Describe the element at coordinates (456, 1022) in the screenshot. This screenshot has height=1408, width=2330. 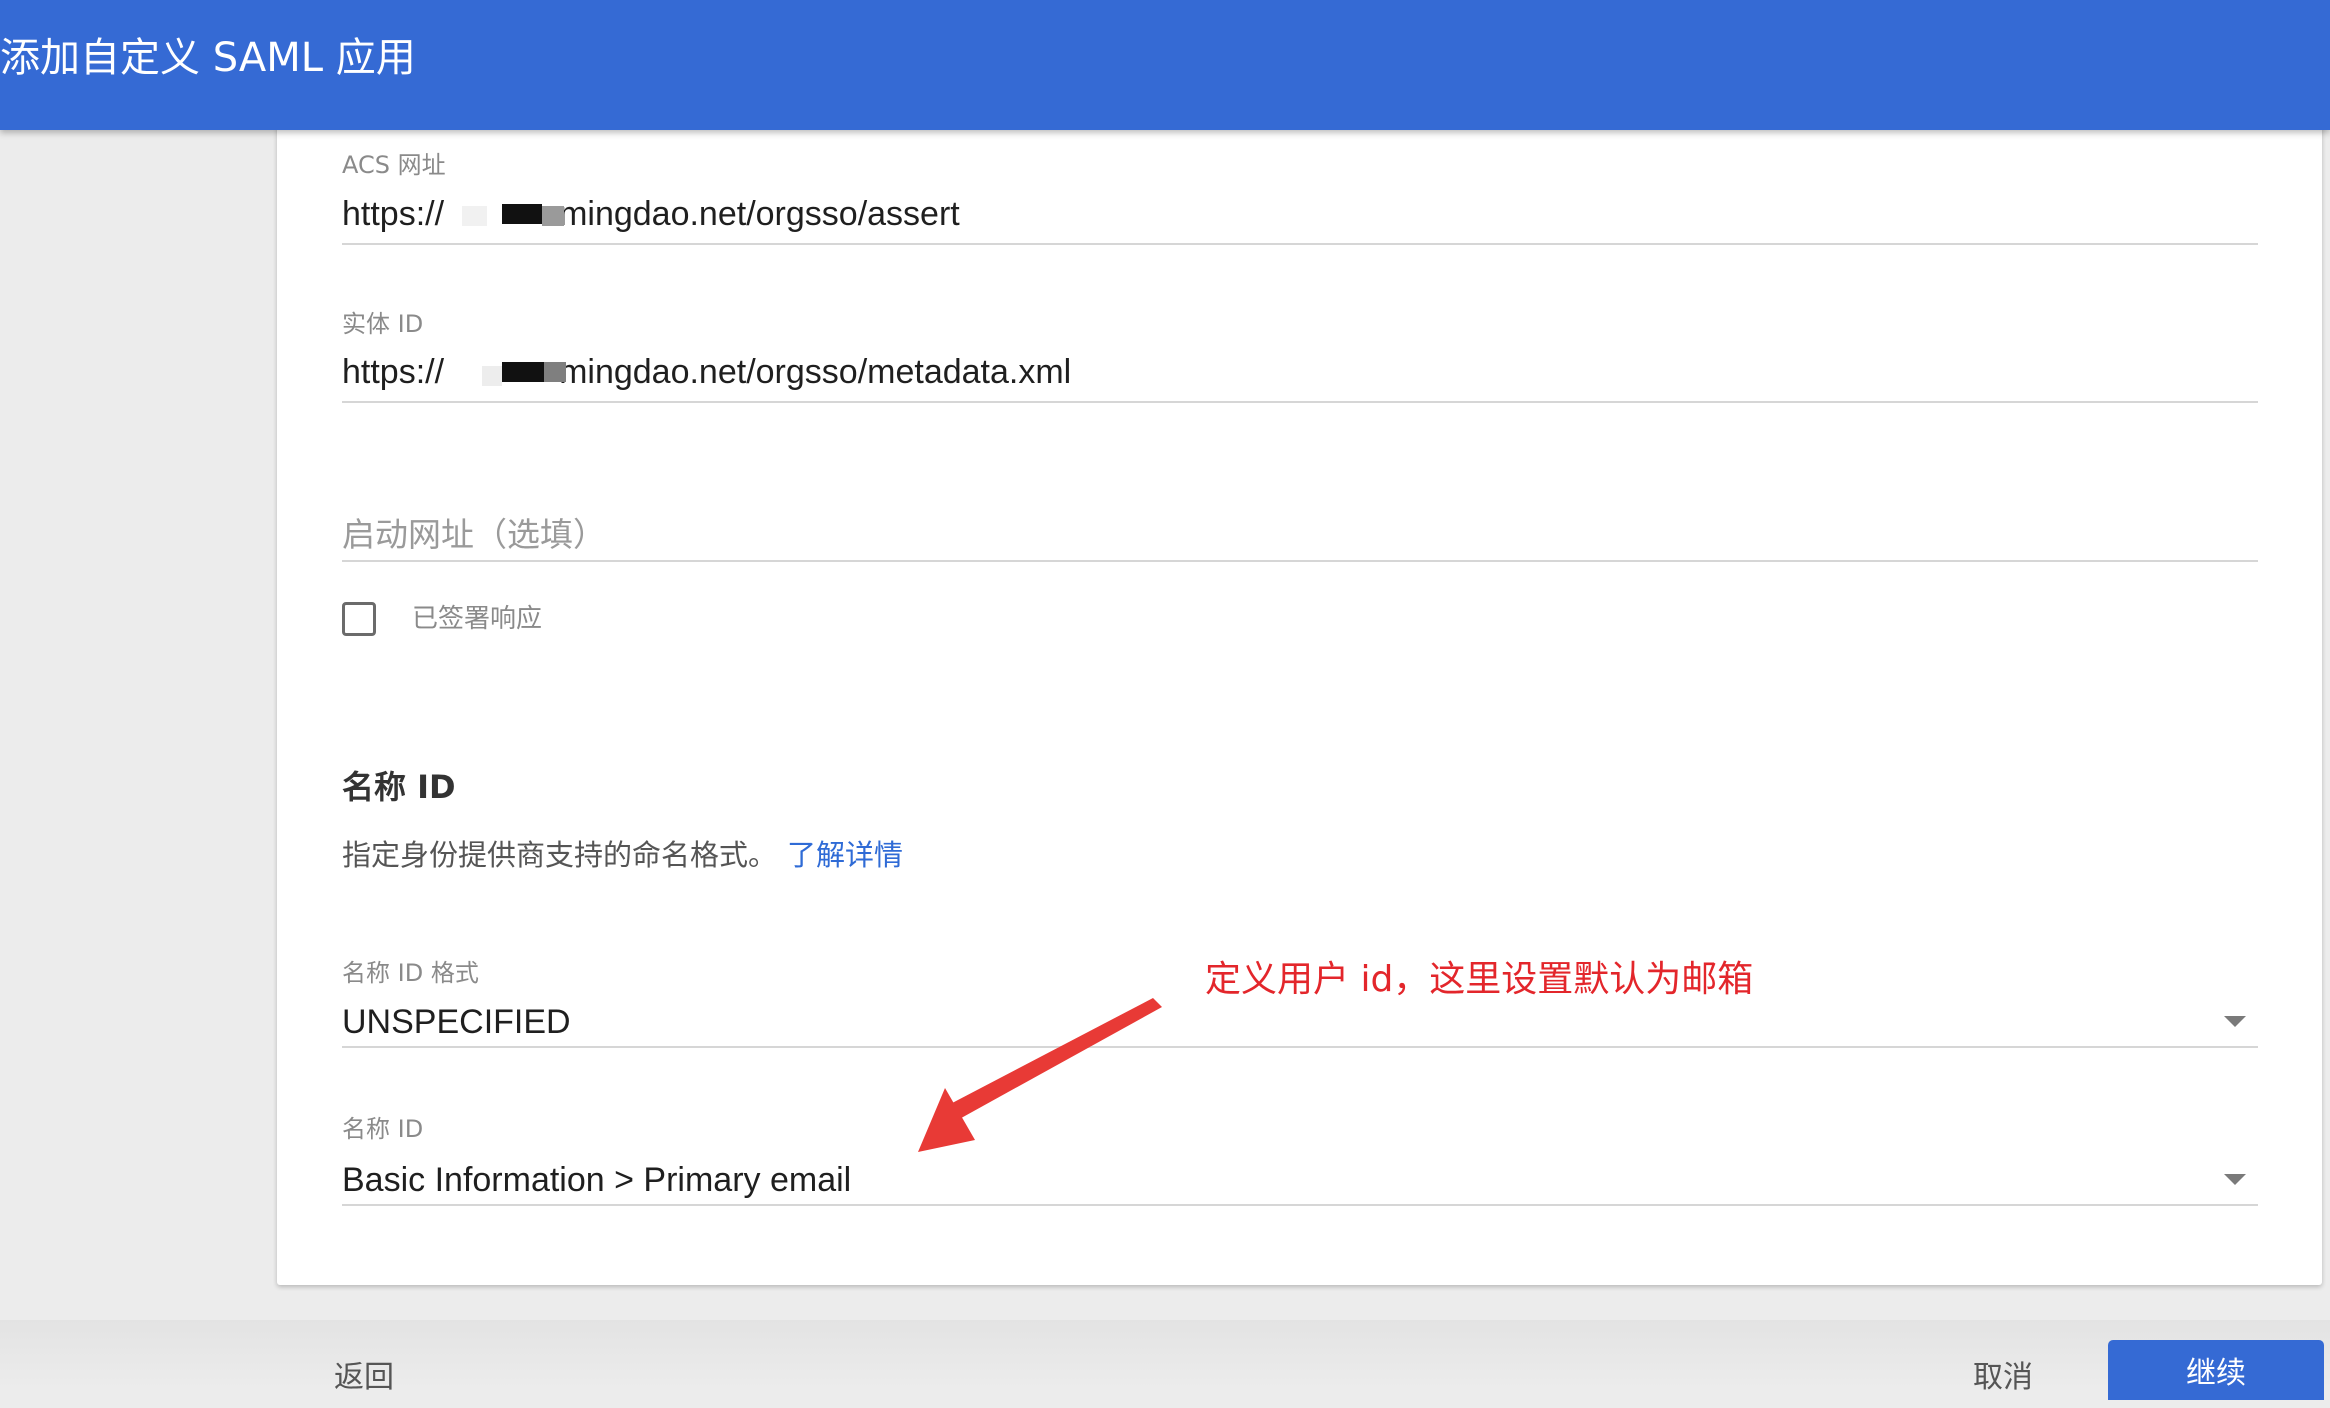
I see `name-id-format-select: UNSPECIFIED` at that location.